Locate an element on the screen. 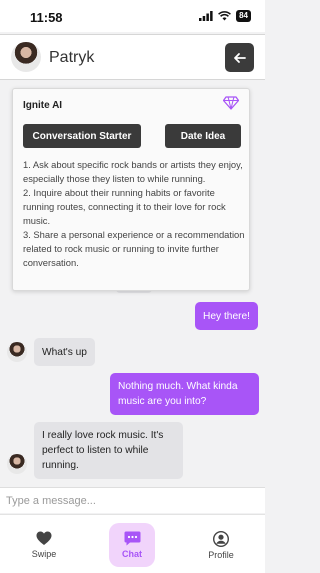 The image size is (320, 573). tab-swipe: Swipe is located at coordinates (44, 545).